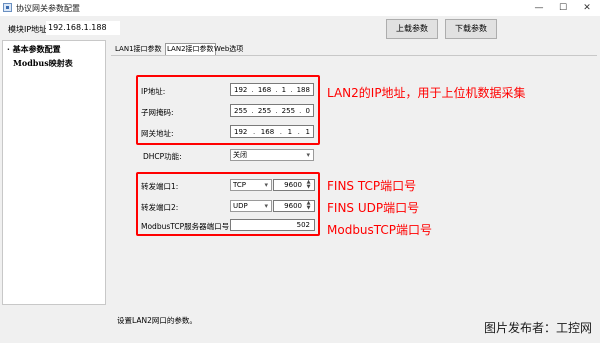 The height and width of the screenshot is (343, 600). What do you see at coordinates (138, 49) in the screenshot?
I see `tab-lan1: LAN1接口参数` at bounding box center [138, 49].